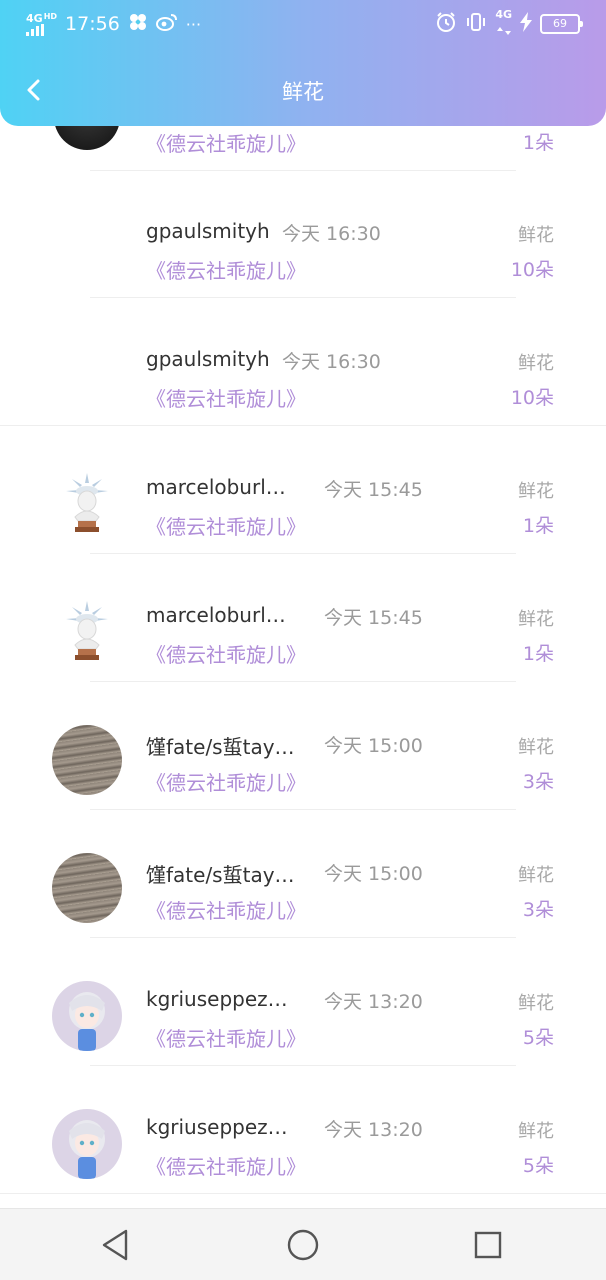 This screenshot has width=606, height=1280. Describe the element at coordinates (138, 24) in the screenshot. I see `pinwheel-icon` at that location.